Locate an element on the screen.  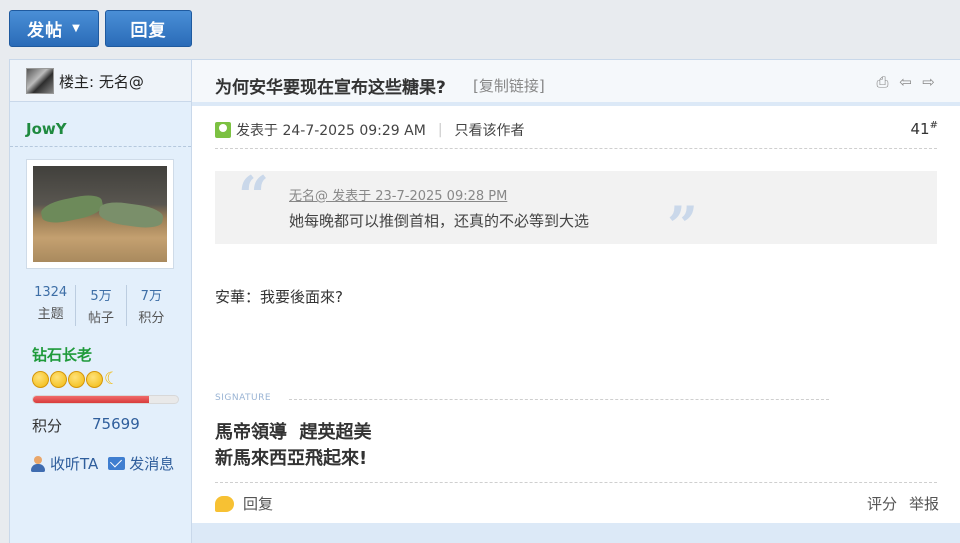
post-actions: 评分 举报 is located at coordinates (903, 503).